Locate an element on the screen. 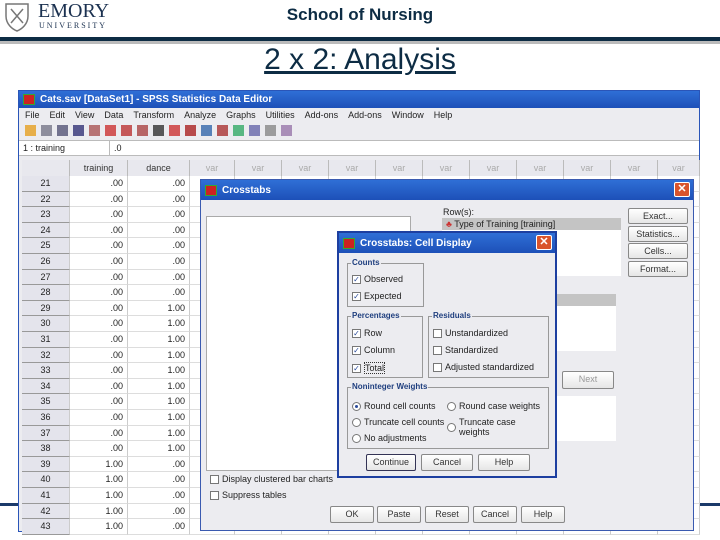 This screenshot has height=540, width=720. row-header: 29 is located at coordinates (46, 308).